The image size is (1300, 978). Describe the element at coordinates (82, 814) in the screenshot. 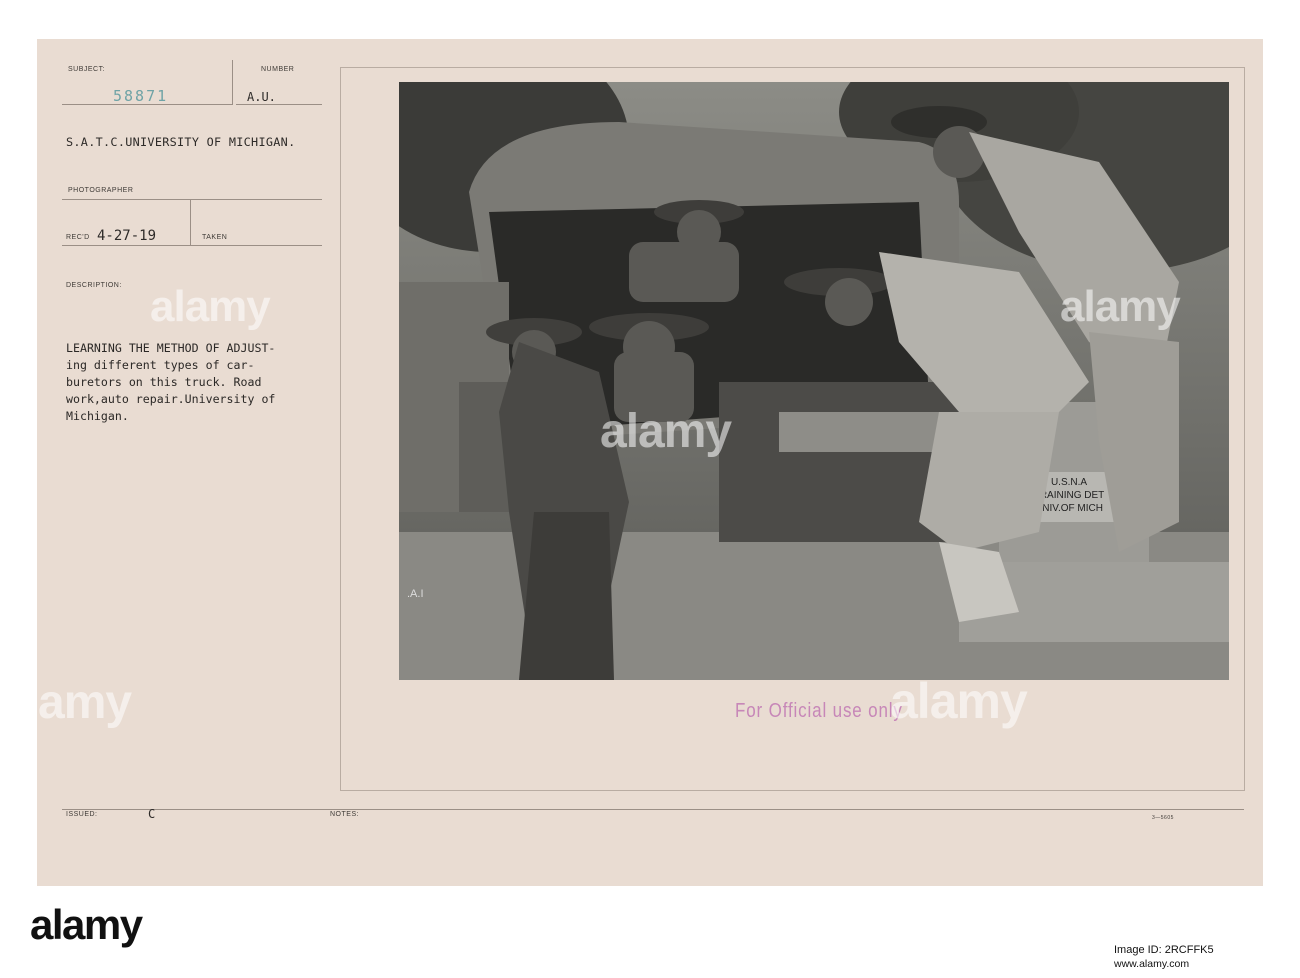

I see `issued-label: ISSUED:` at that location.